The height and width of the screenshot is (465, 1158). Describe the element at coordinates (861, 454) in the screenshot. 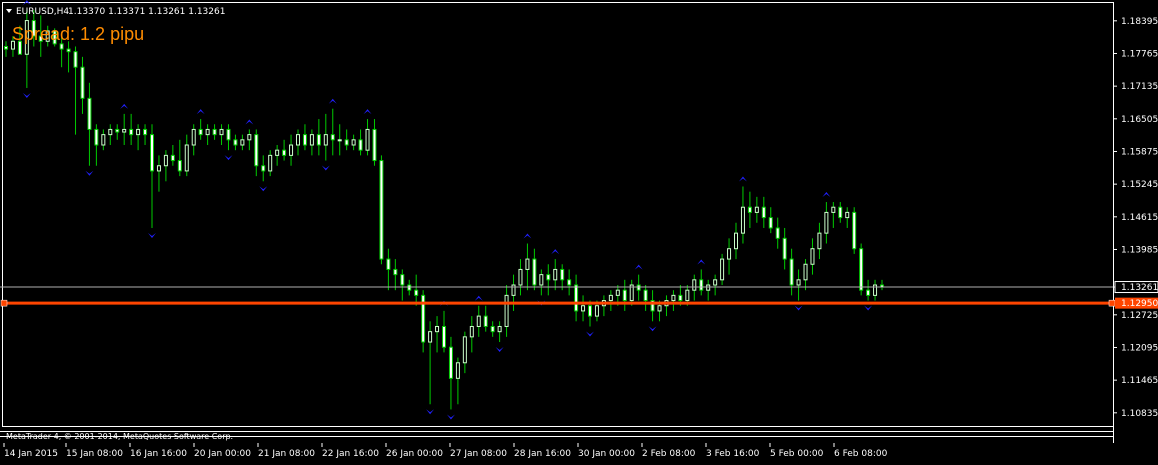

I see `time-tick-label: 6 Feb 08:00` at that location.